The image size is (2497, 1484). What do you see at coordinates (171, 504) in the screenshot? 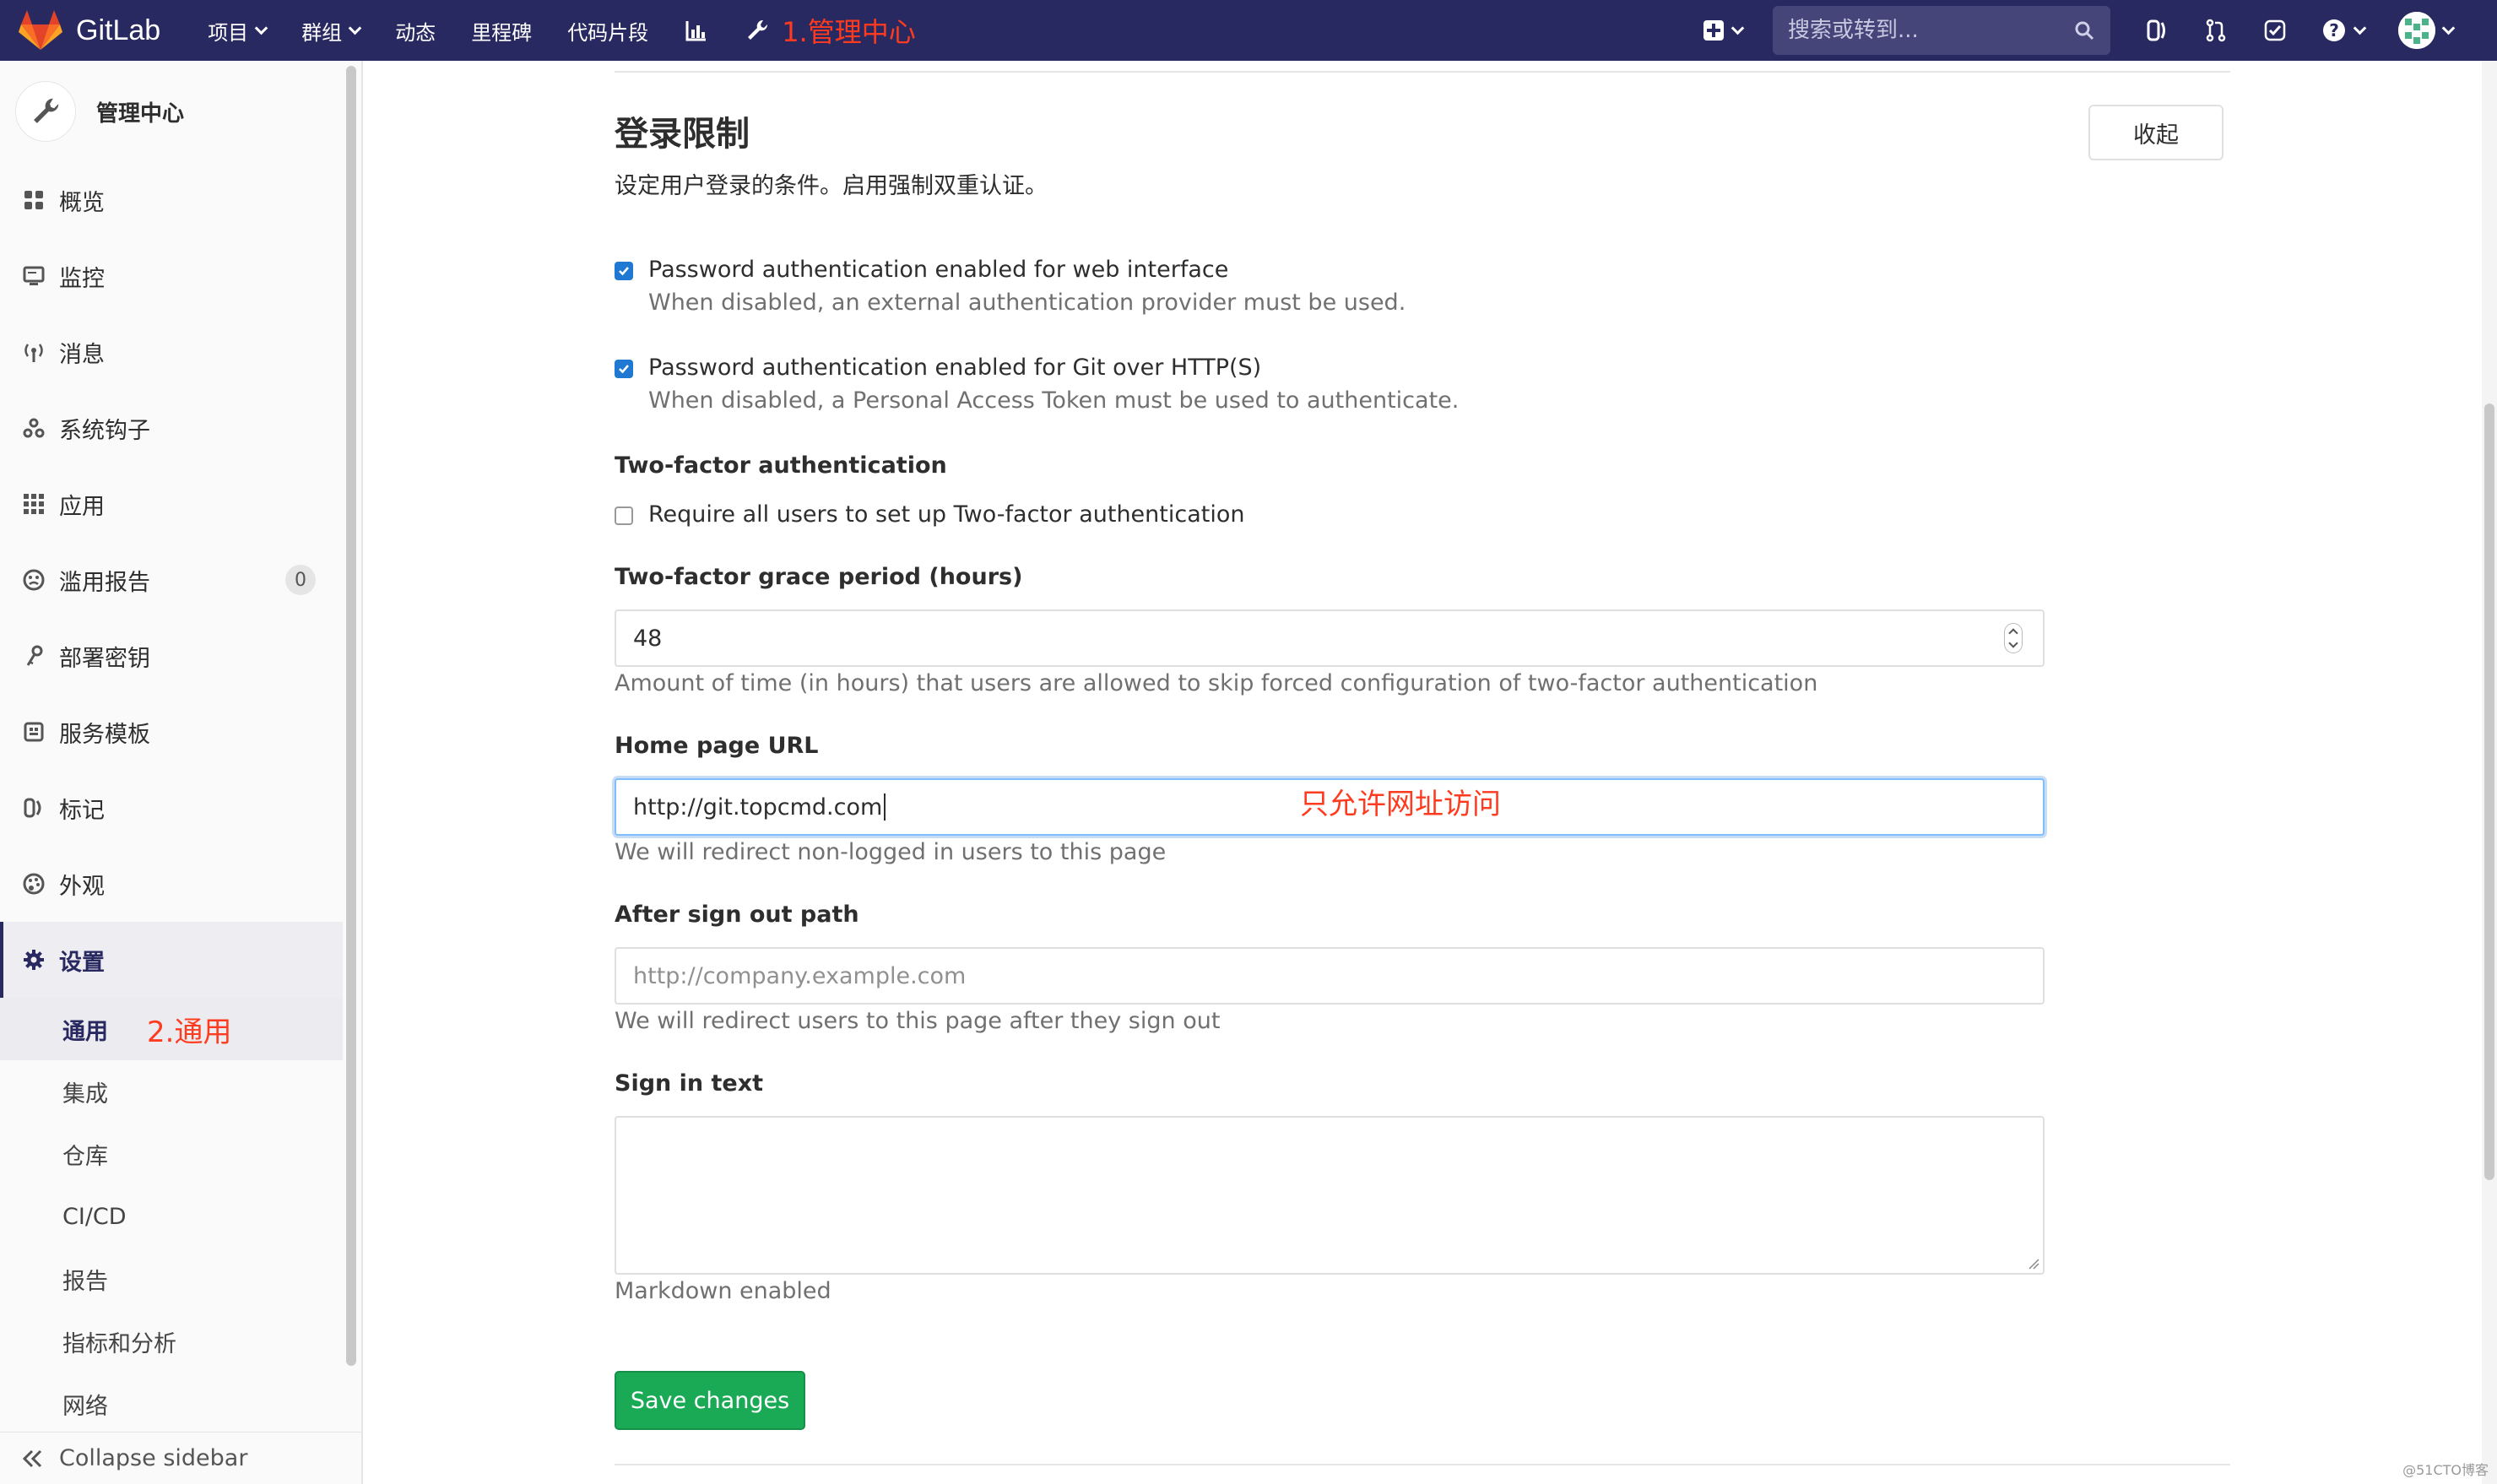
I see `sidebar-item-applications: 应用` at bounding box center [171, 504].